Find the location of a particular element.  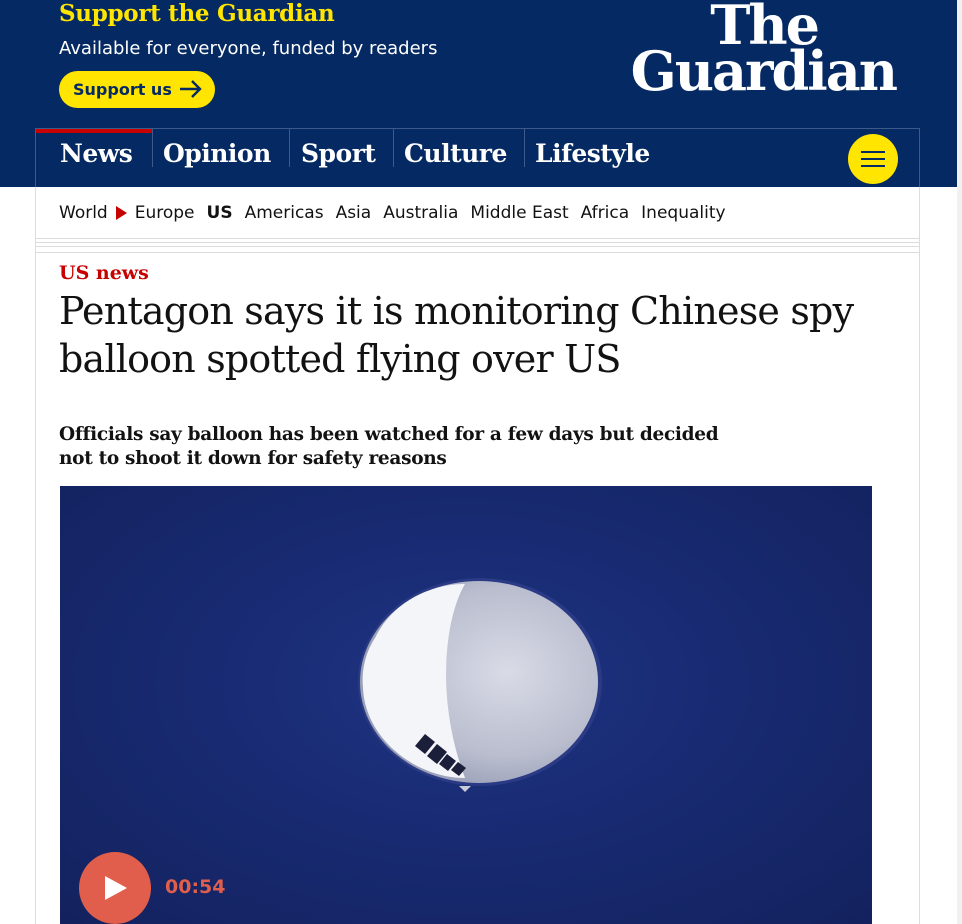

support-title: Support the Guardian is located at coordinates (197, 13).